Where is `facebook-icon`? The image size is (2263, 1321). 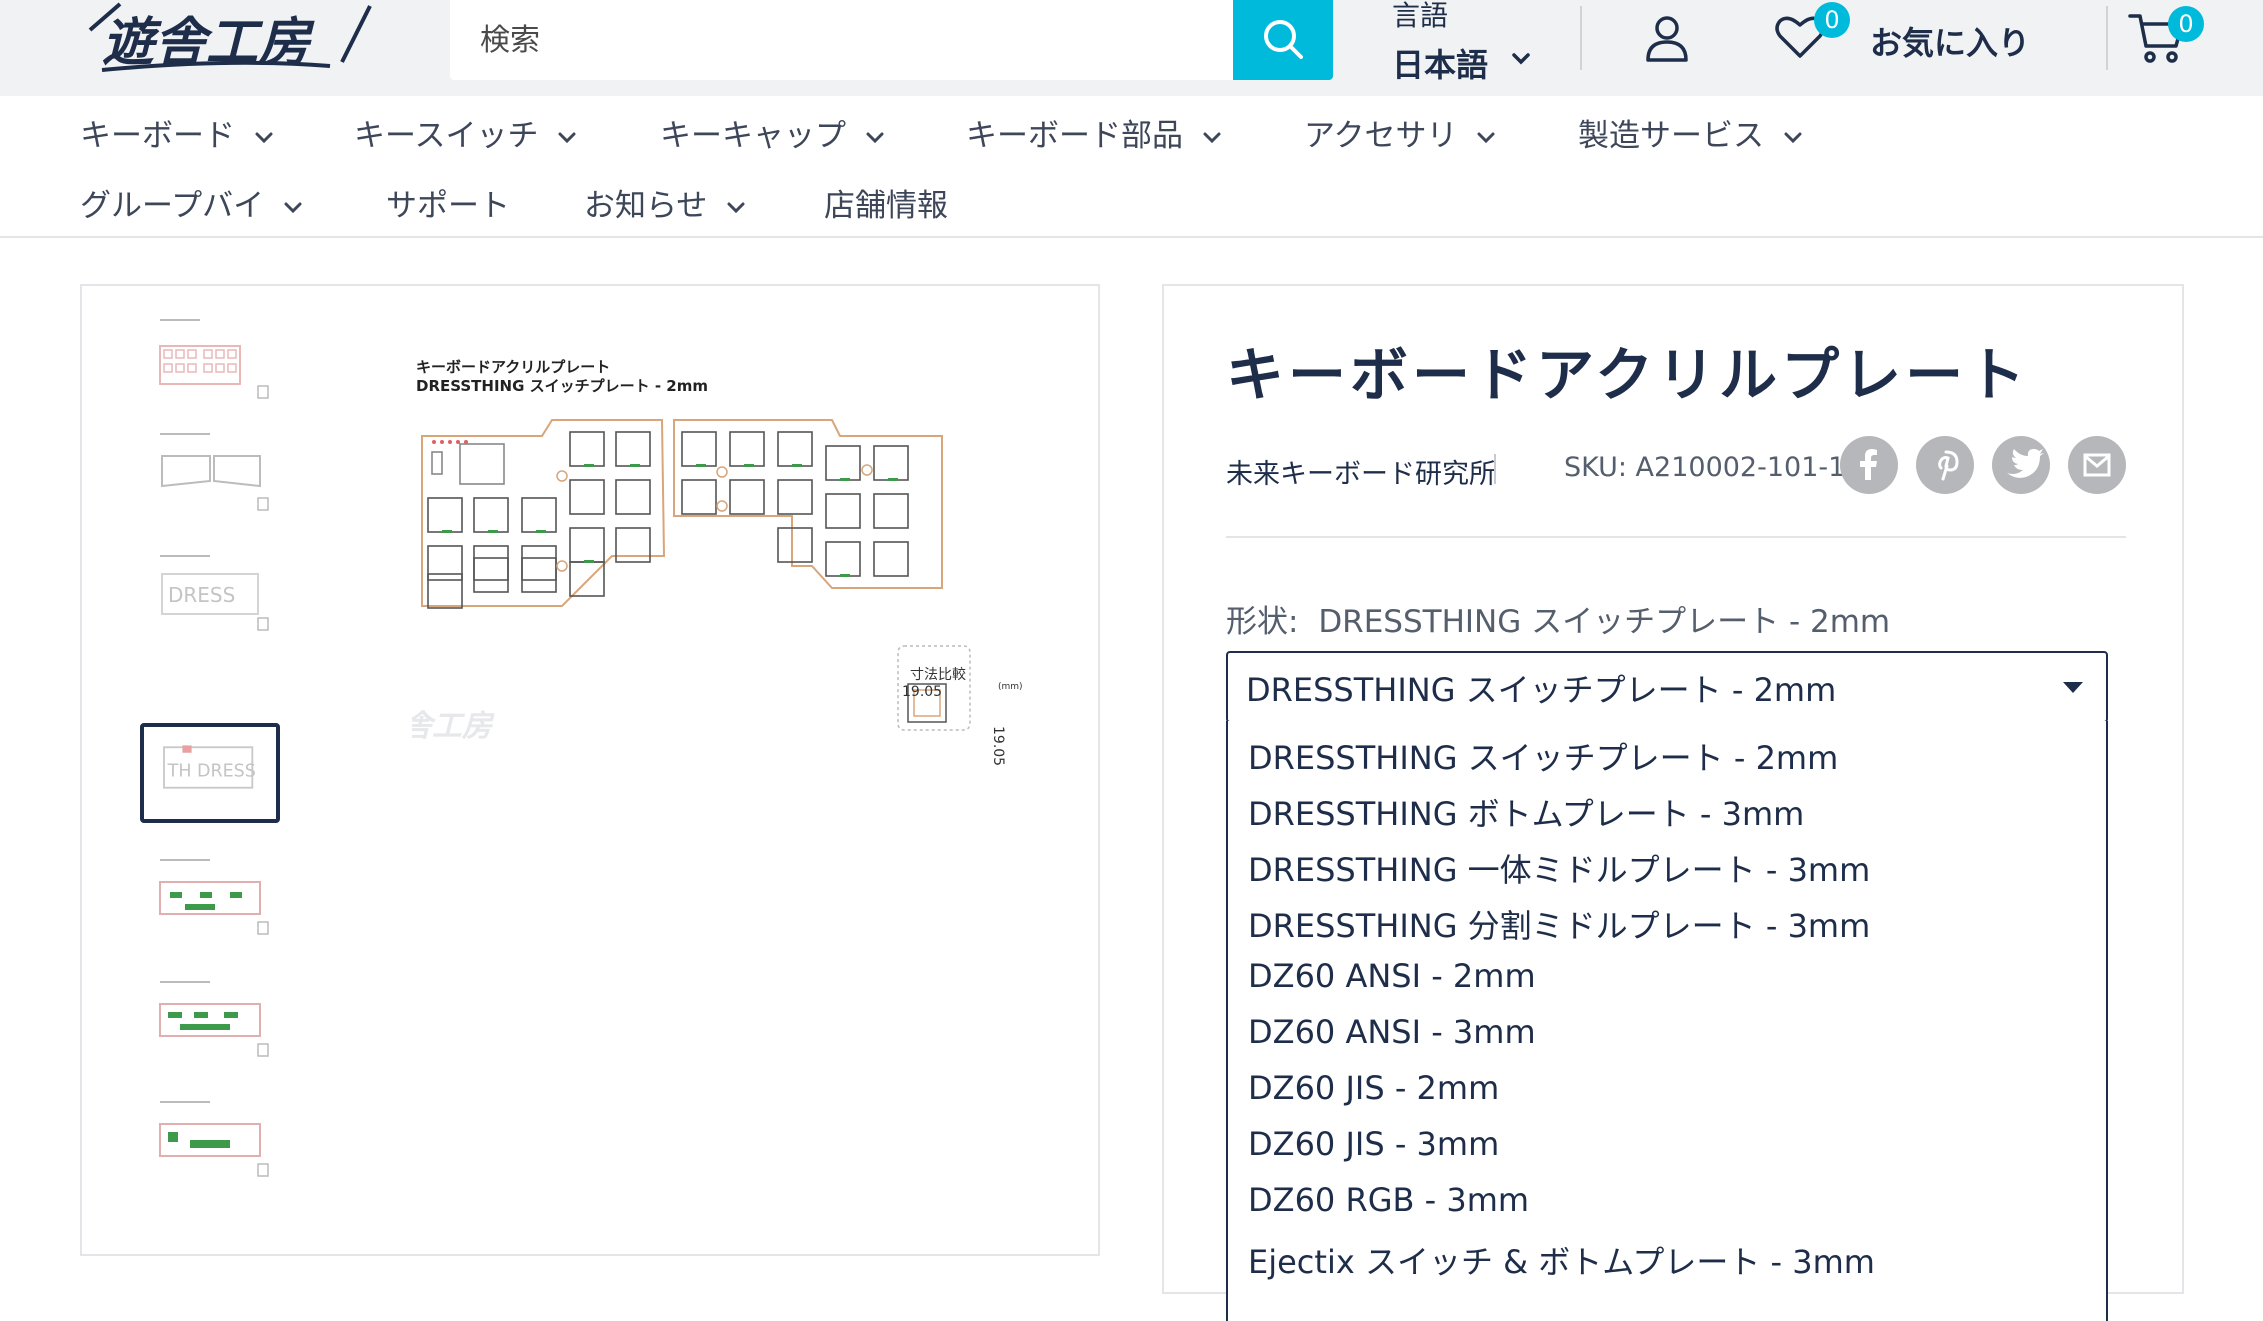
facebook-icon is located at coordinates (1868, 464).